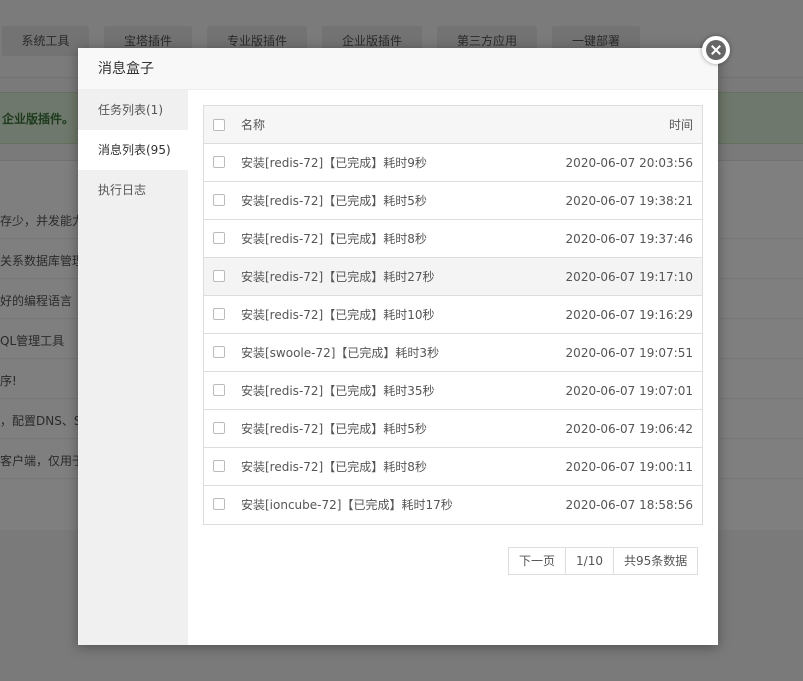 Image resolution: width=803 pixels, height=681 pixels. I want to click on row-time: 2020-06-07 19:06:42, so click(629, 429).